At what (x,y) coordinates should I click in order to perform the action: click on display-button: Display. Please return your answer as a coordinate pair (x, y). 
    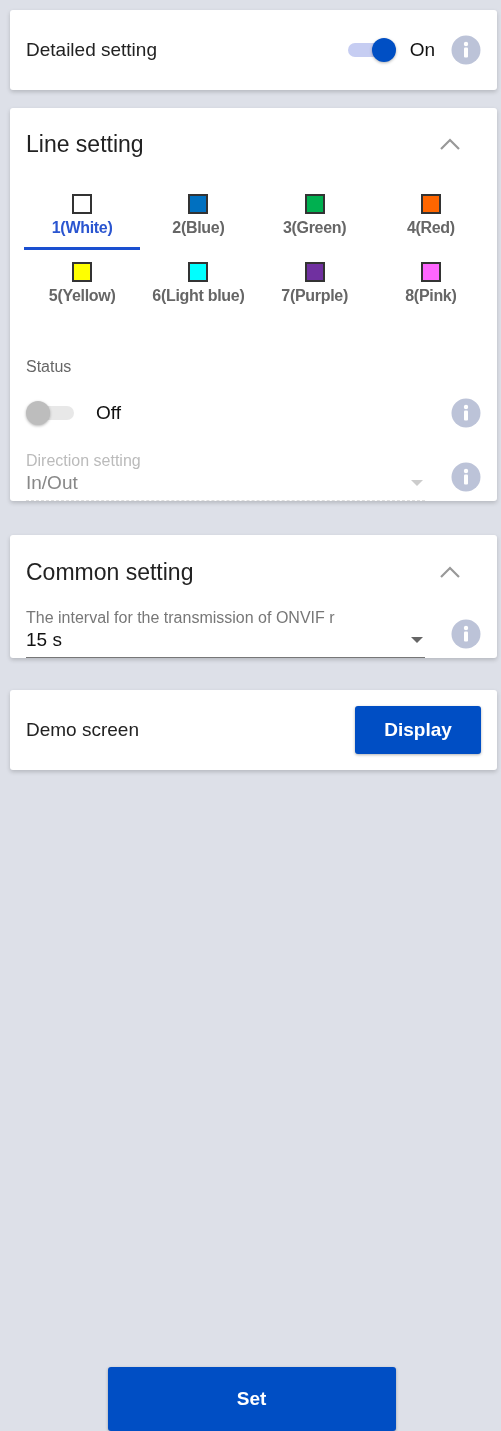
    Looking at the image, I should click on (418, 730).